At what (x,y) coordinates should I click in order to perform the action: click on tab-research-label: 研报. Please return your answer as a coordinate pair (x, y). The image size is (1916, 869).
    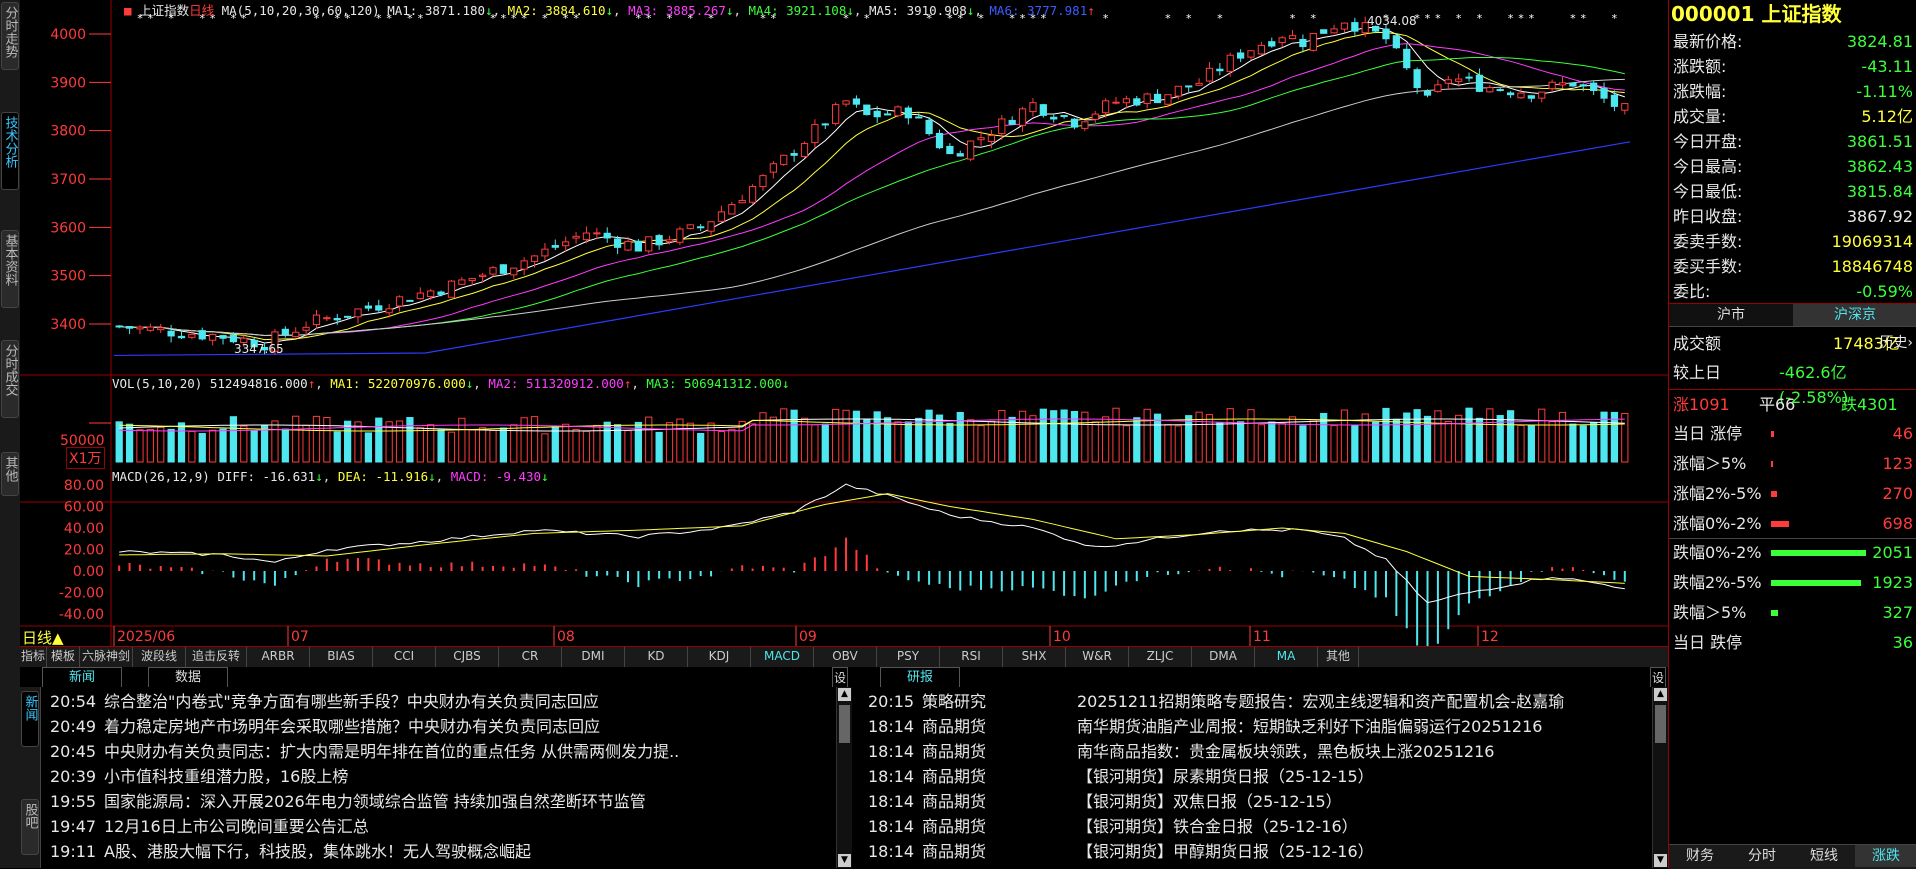
    Looking at the image, I should click on (919, 677).